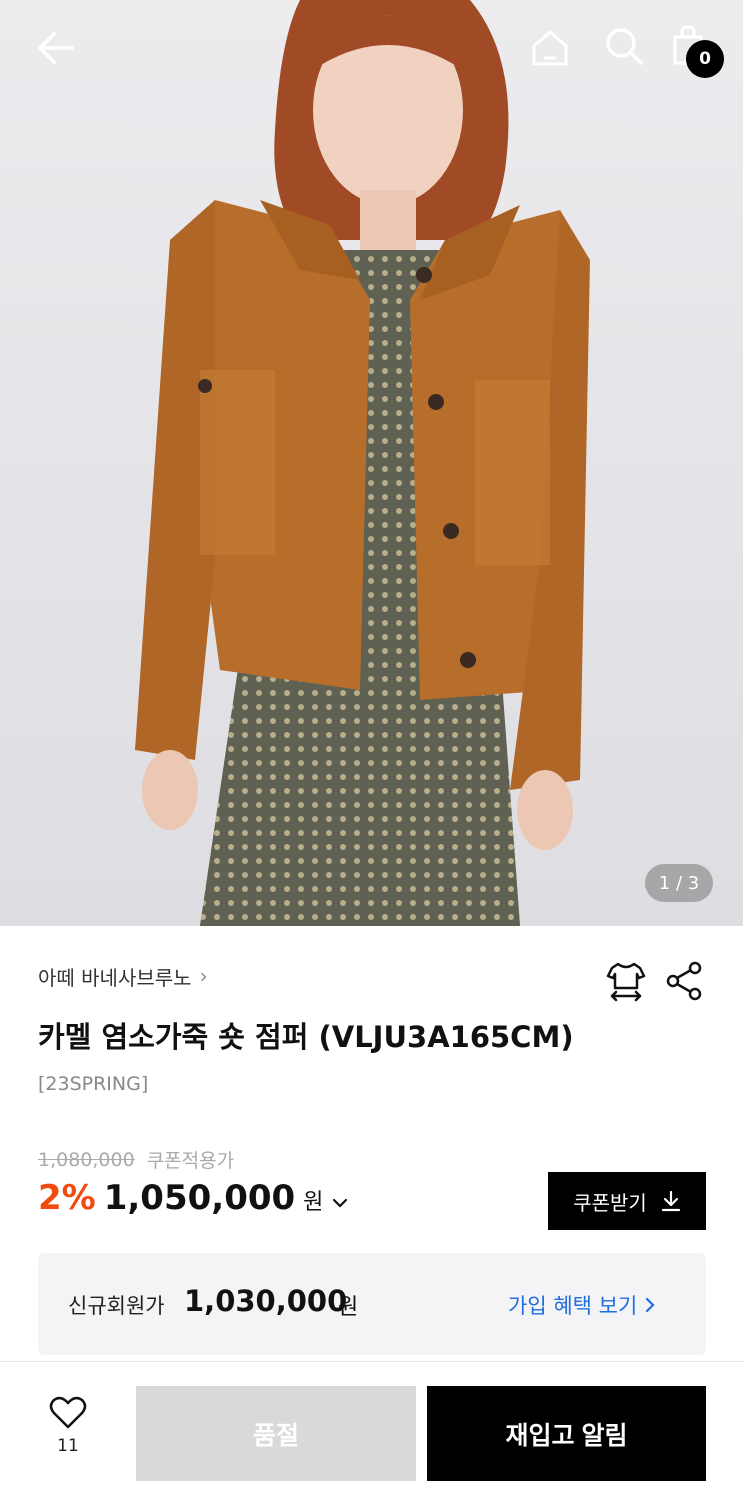  I want to click on divider, so click(371, 1361).